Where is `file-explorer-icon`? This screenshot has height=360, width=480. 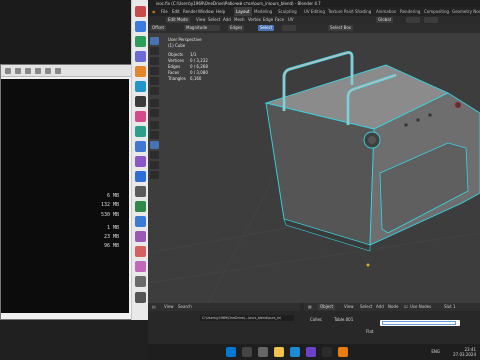 file-explorer-icon is located at coordinates (279, 352).